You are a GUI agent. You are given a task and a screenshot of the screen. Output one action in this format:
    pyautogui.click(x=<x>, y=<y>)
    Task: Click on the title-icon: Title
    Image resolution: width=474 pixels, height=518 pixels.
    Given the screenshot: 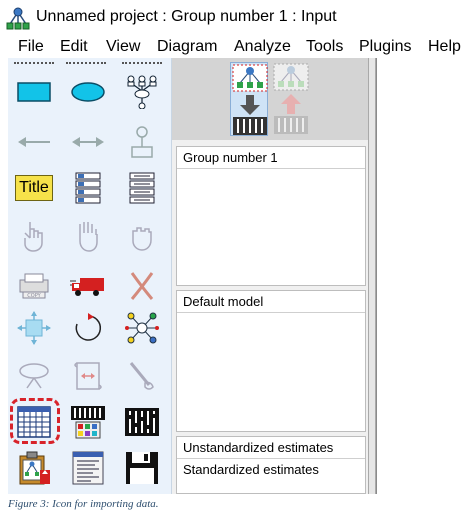 What is the action you would take?
    pyautogui.click(x=34, y=188)
    